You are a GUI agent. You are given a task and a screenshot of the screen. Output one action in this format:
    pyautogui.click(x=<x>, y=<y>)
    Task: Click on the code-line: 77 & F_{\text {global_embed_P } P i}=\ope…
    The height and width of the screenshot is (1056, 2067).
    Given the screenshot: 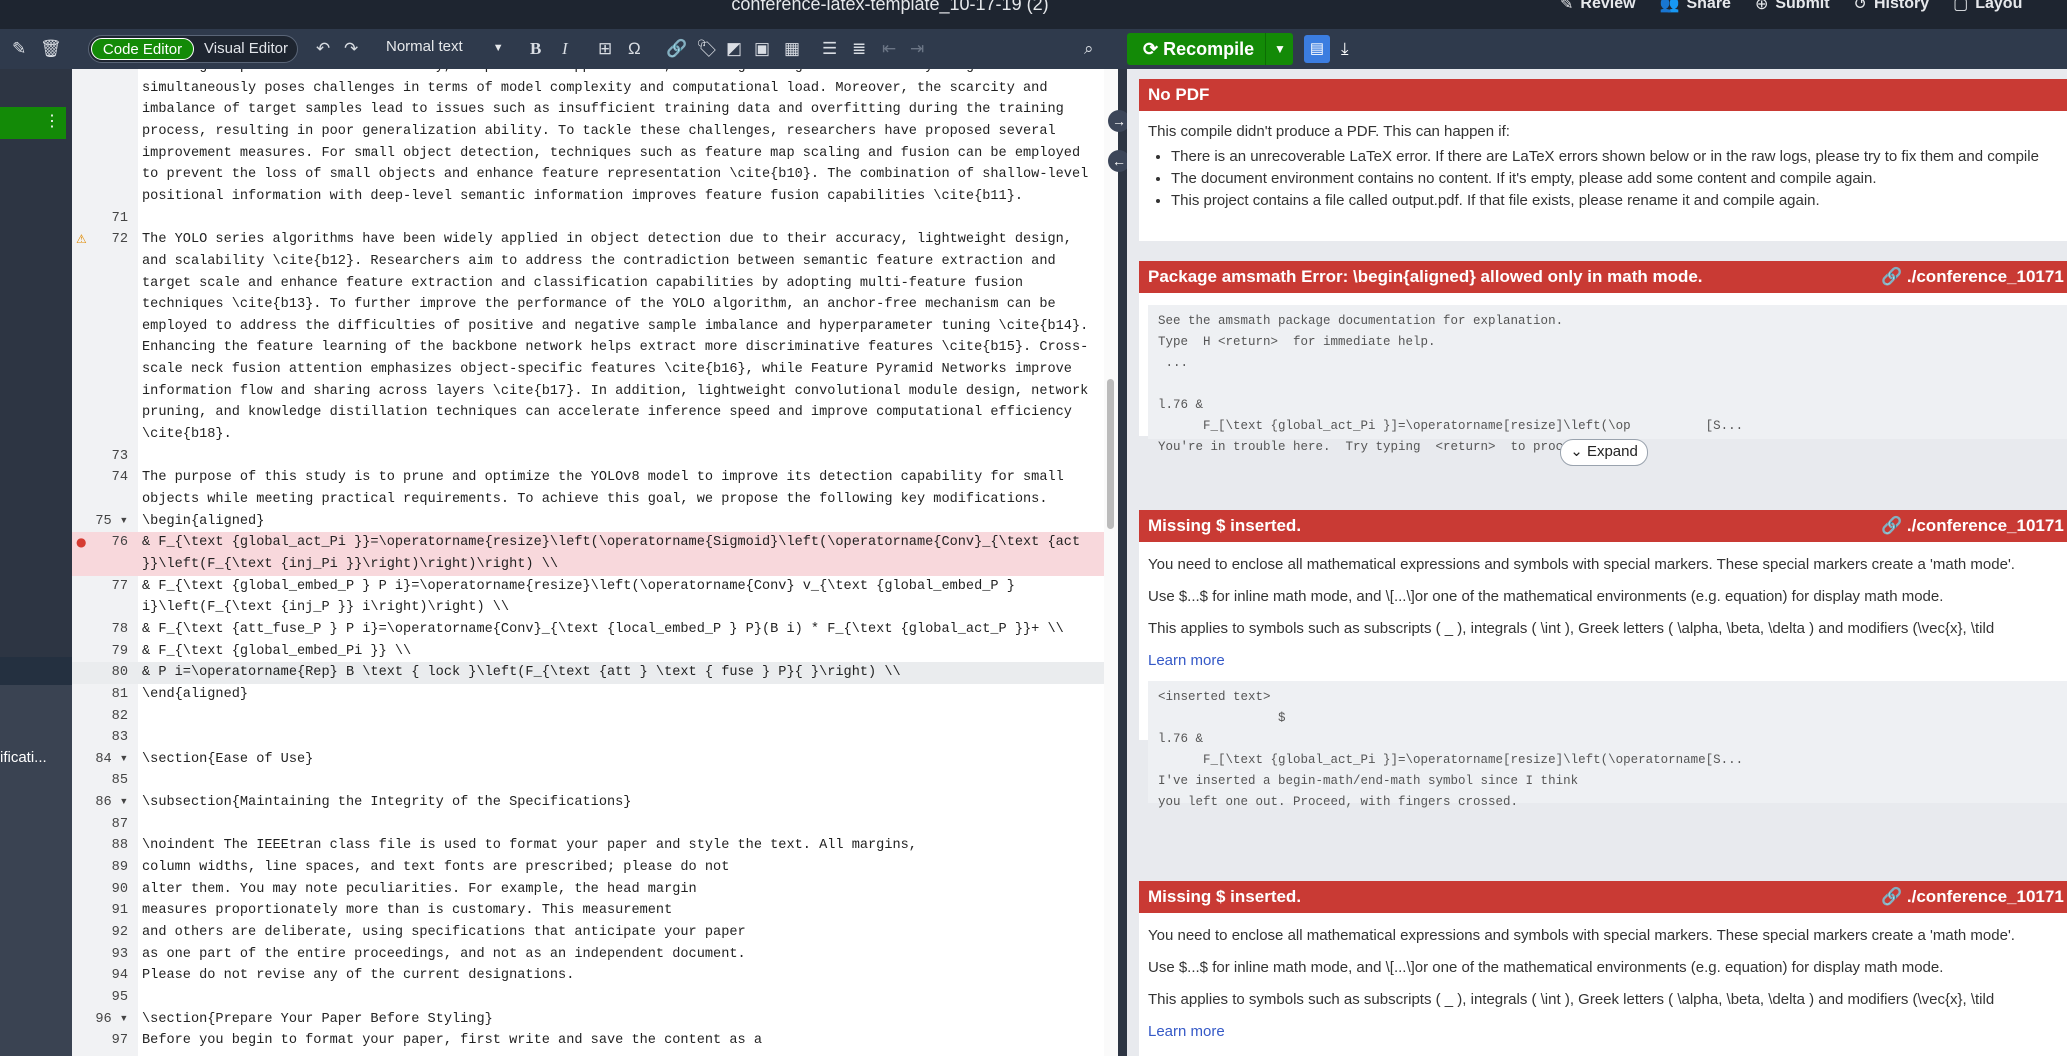 What is the action you would take?
    pyautogui.click(x=595, y=587)
    